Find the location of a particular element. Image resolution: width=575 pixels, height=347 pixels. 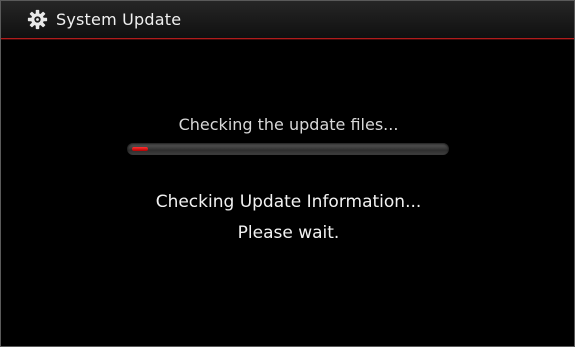

page-title: System Update is located at coordinates (119, 19).